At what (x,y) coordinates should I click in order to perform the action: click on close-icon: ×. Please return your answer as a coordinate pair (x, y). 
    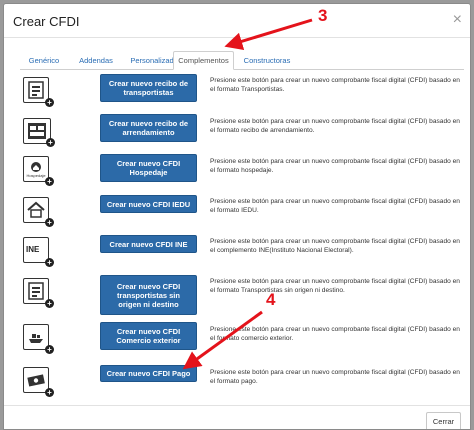
    Looking at the image, I should click on (457, 20).